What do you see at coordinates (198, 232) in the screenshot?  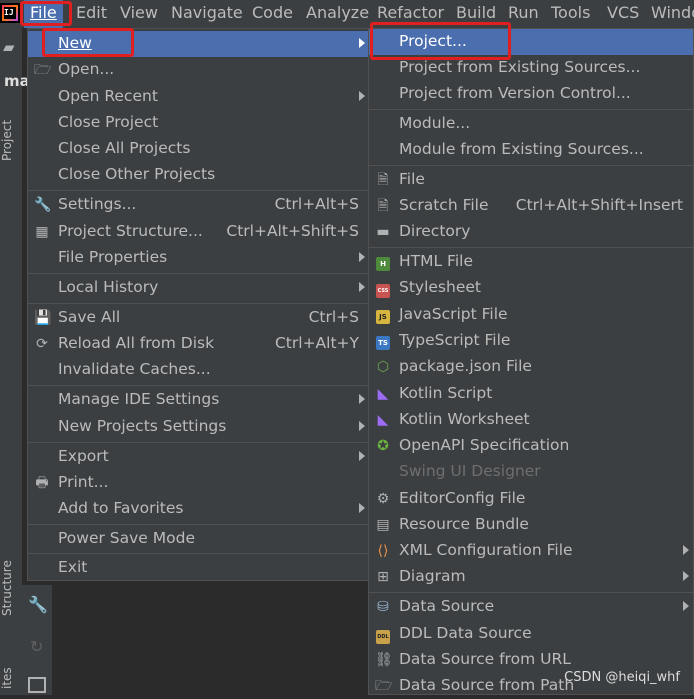 I see `file-menu-project-structure: ▦ Project Structure... Ctrl+Alt+Shift+S` at bounding box center [198, 232].